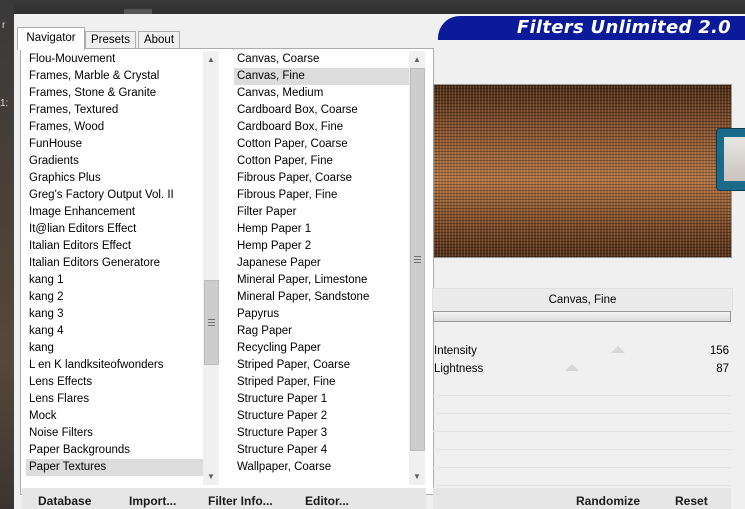 The width and height of the screenshot is (745, 509). What do you see at coordinates (329, 59) in the screenshot?
I see `list-item: Canvas, Coarse` at bounding box center [329, 59].